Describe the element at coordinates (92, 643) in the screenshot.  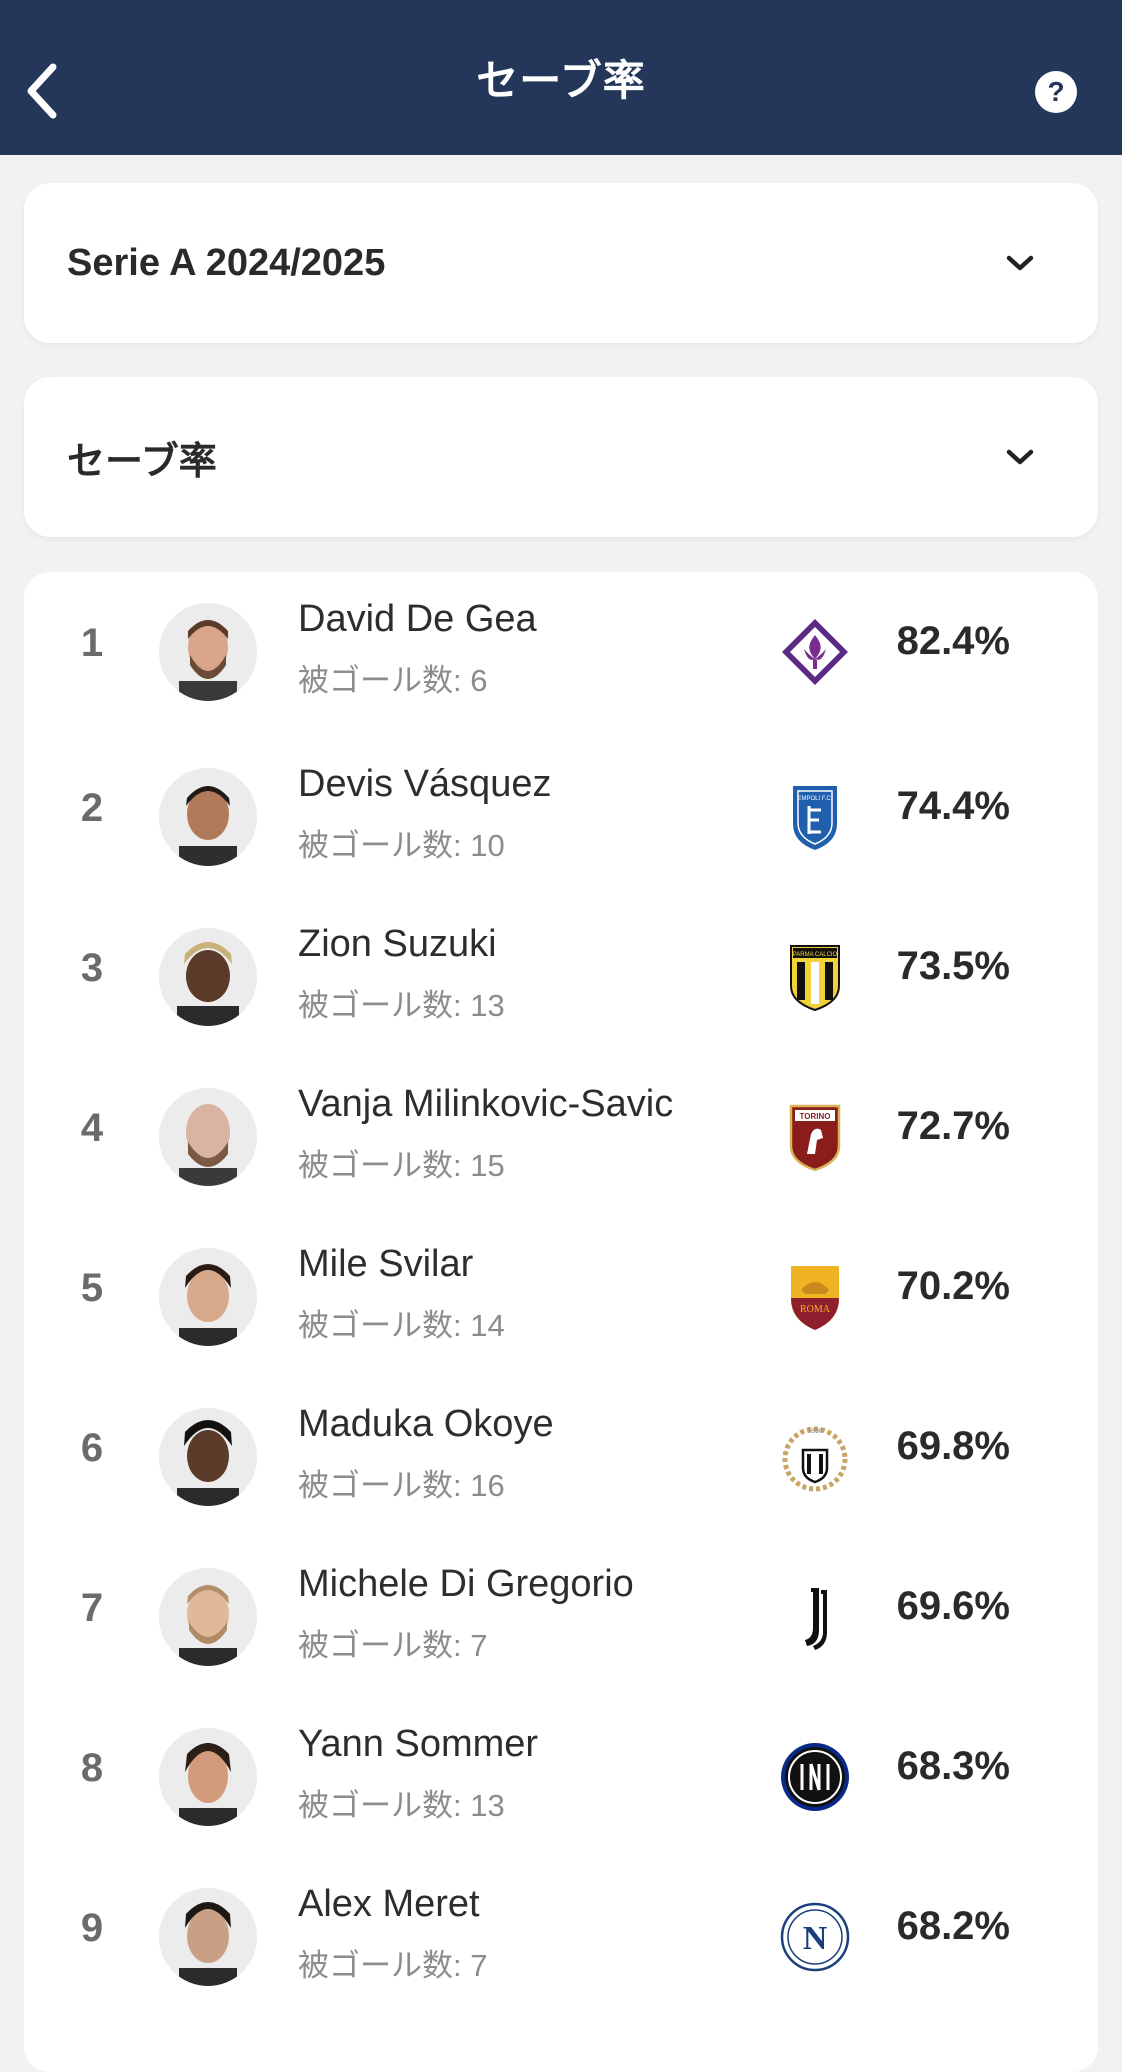
I see `rank-number: 1` at that location.